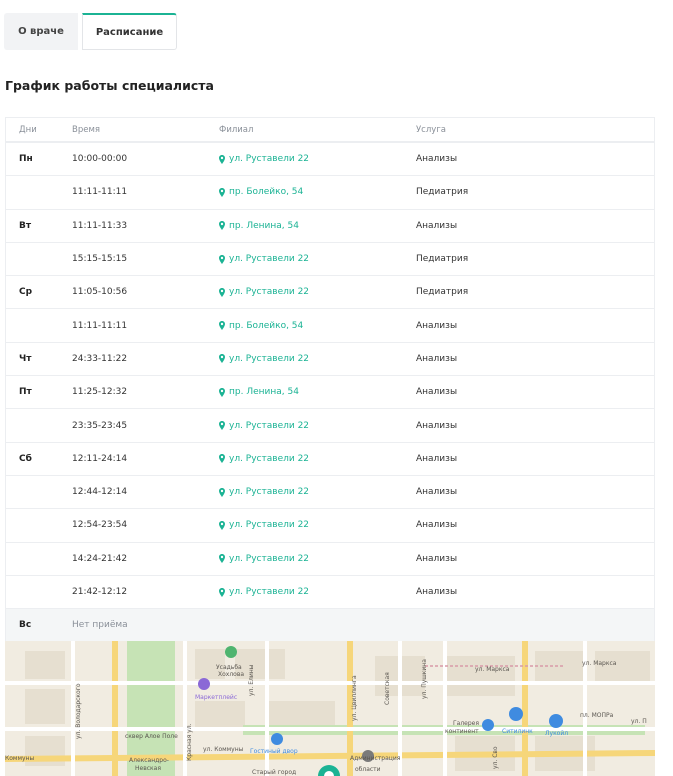 The height and width of the screenshot is (776, 673). I want to click on table-row: 11:11-11:11 пр. Болейко, 54 Педиатрия, so click(330, 191).